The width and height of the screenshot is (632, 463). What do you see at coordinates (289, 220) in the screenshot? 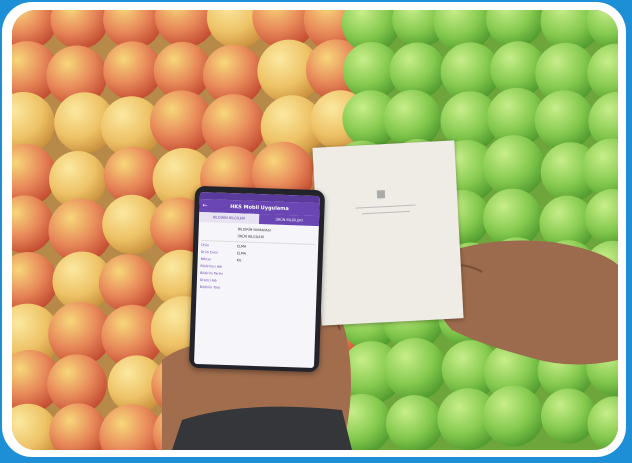
I see `tab-product-info: ÜRÜN BİLGİLERİ` at bounding box center [289, 220].